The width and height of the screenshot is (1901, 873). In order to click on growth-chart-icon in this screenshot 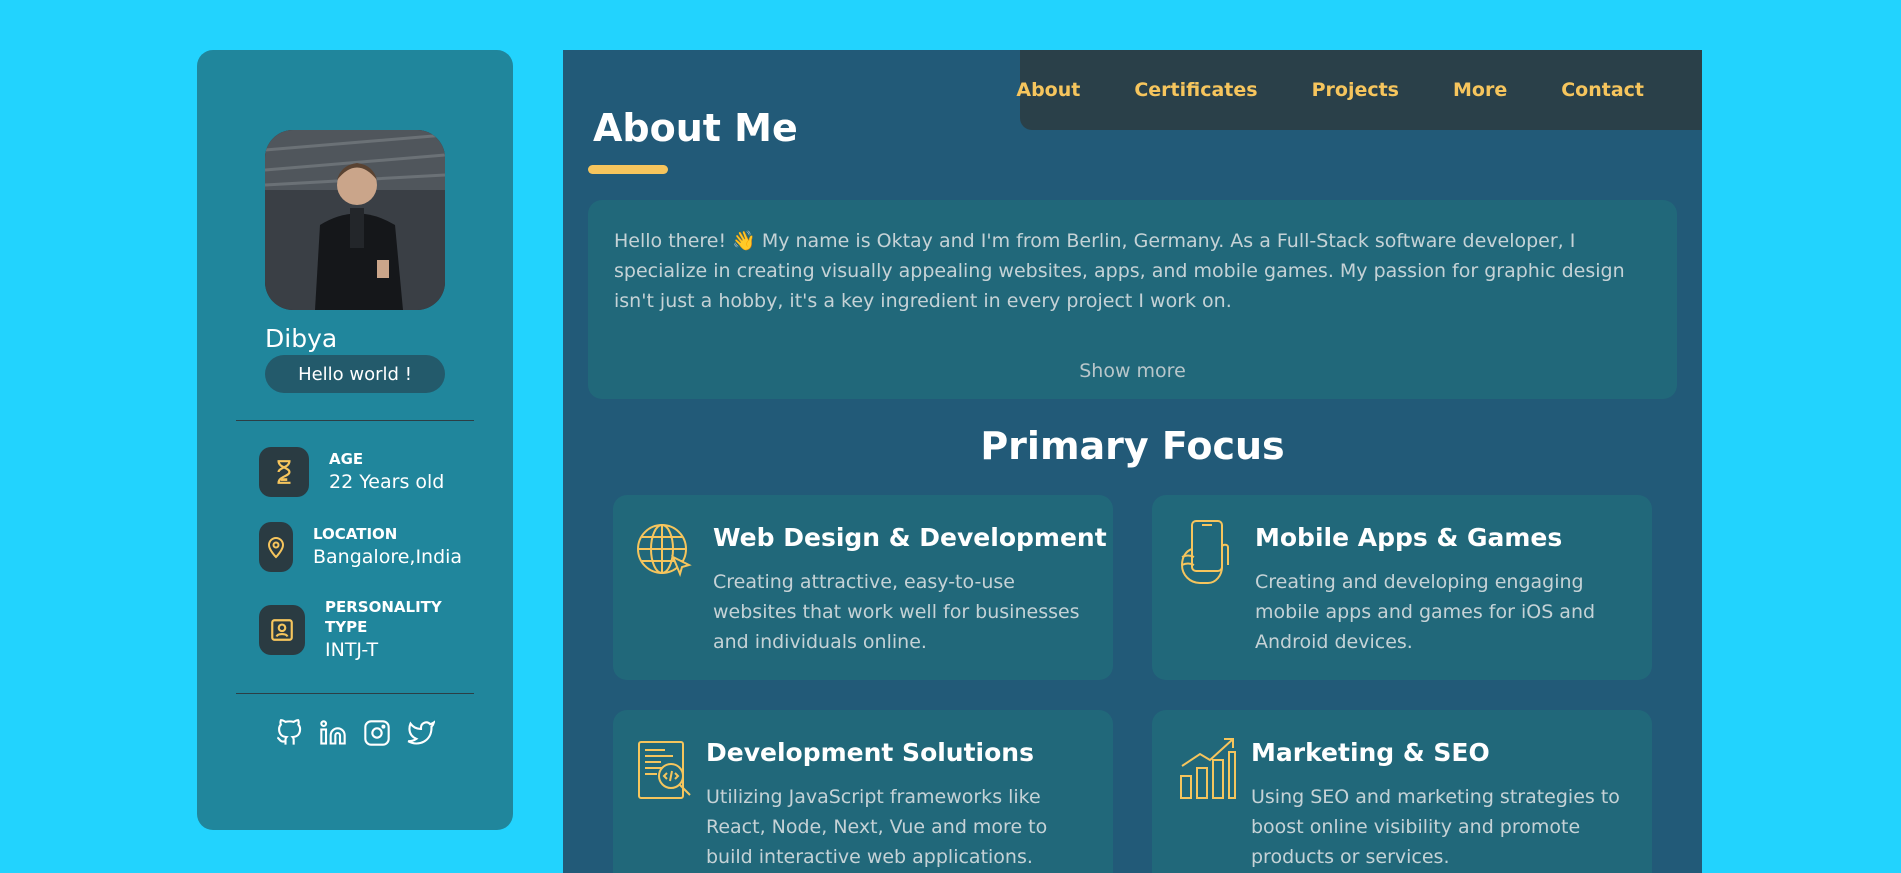, I will do `click(1207, 767)`.